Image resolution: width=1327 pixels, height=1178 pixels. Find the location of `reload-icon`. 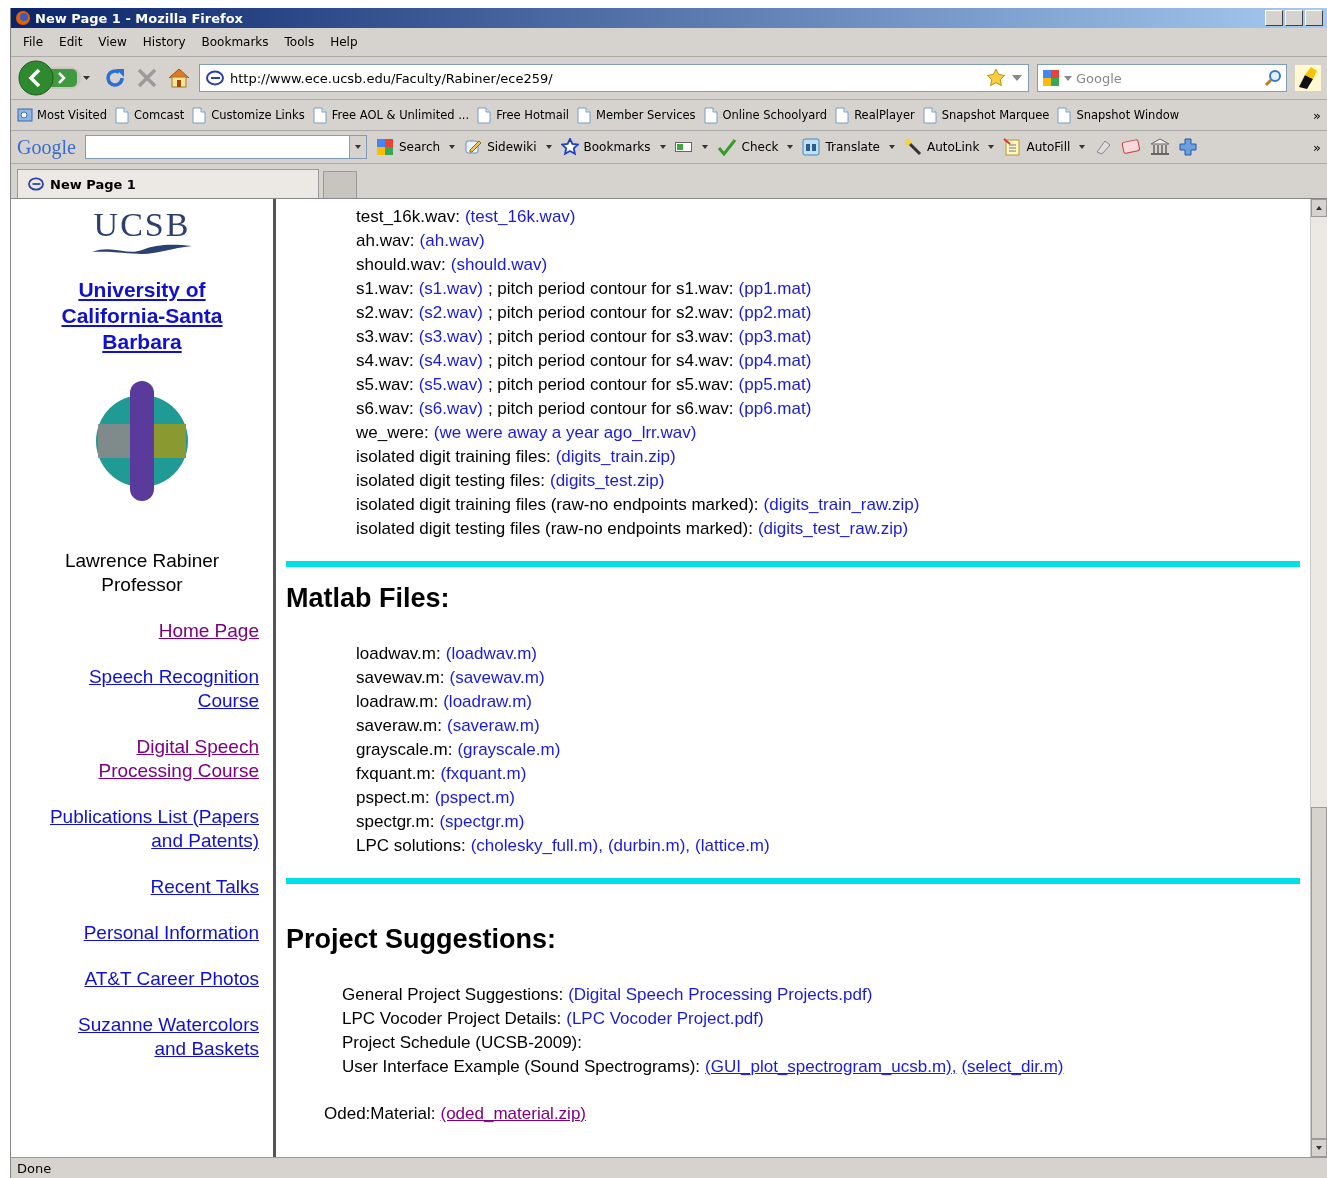

reload-icon is located at coordinates (115, 78).